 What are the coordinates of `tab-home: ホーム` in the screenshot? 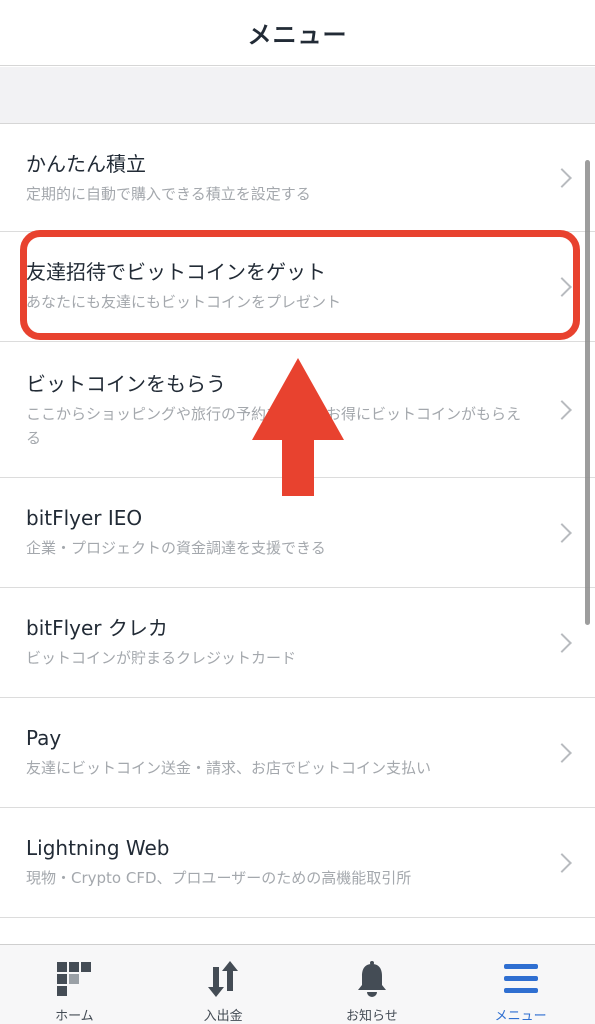 It's located at (74, 984).